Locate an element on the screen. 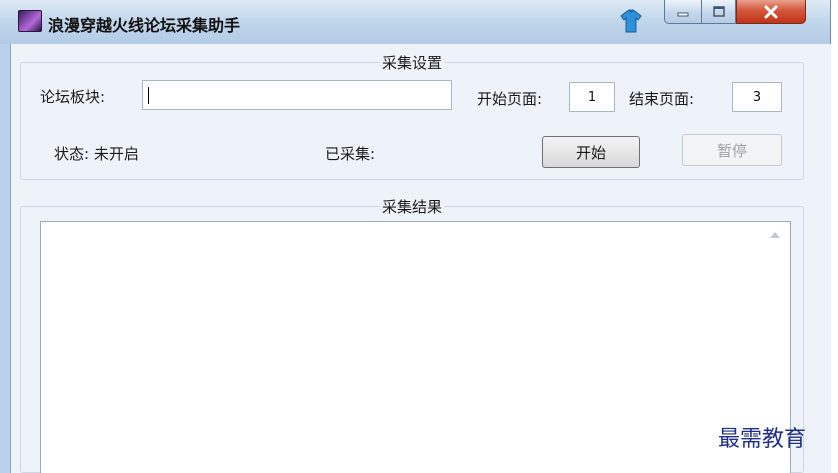 The height and width of the screenshot is (473, 838). maximize-button is located at coordinates (719, 12).